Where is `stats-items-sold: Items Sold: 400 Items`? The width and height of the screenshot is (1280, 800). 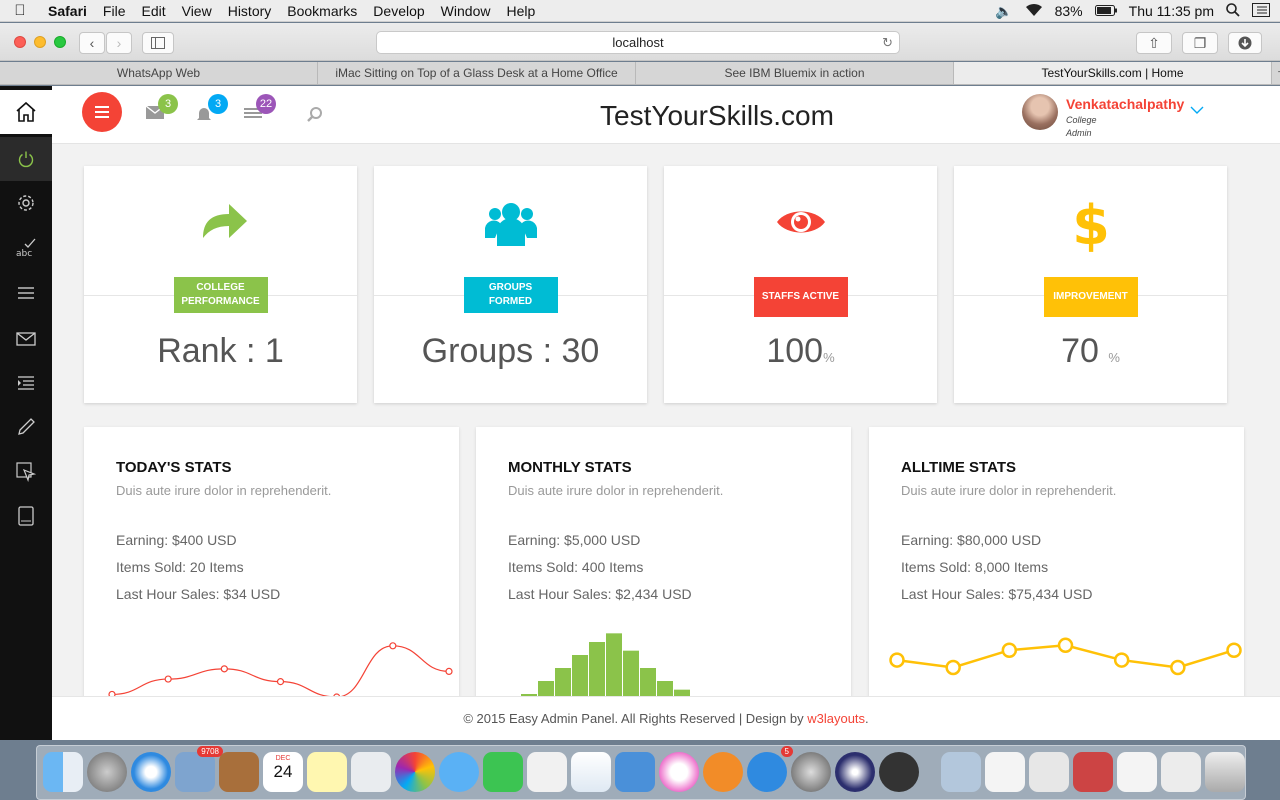
stats-items-sold: Items Sold: 400 Items is located at coordinates (576, 567).